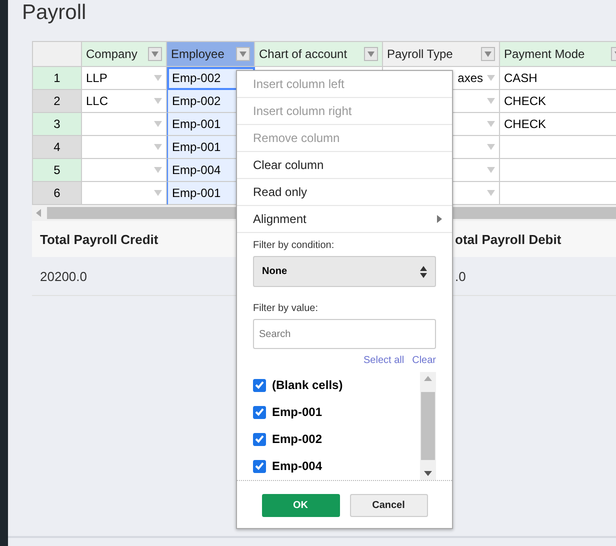 Image resolution: width=616 pixels, height=546 pixels. I want to click on filter-value-label: Filter by value:, so click(286, 308).